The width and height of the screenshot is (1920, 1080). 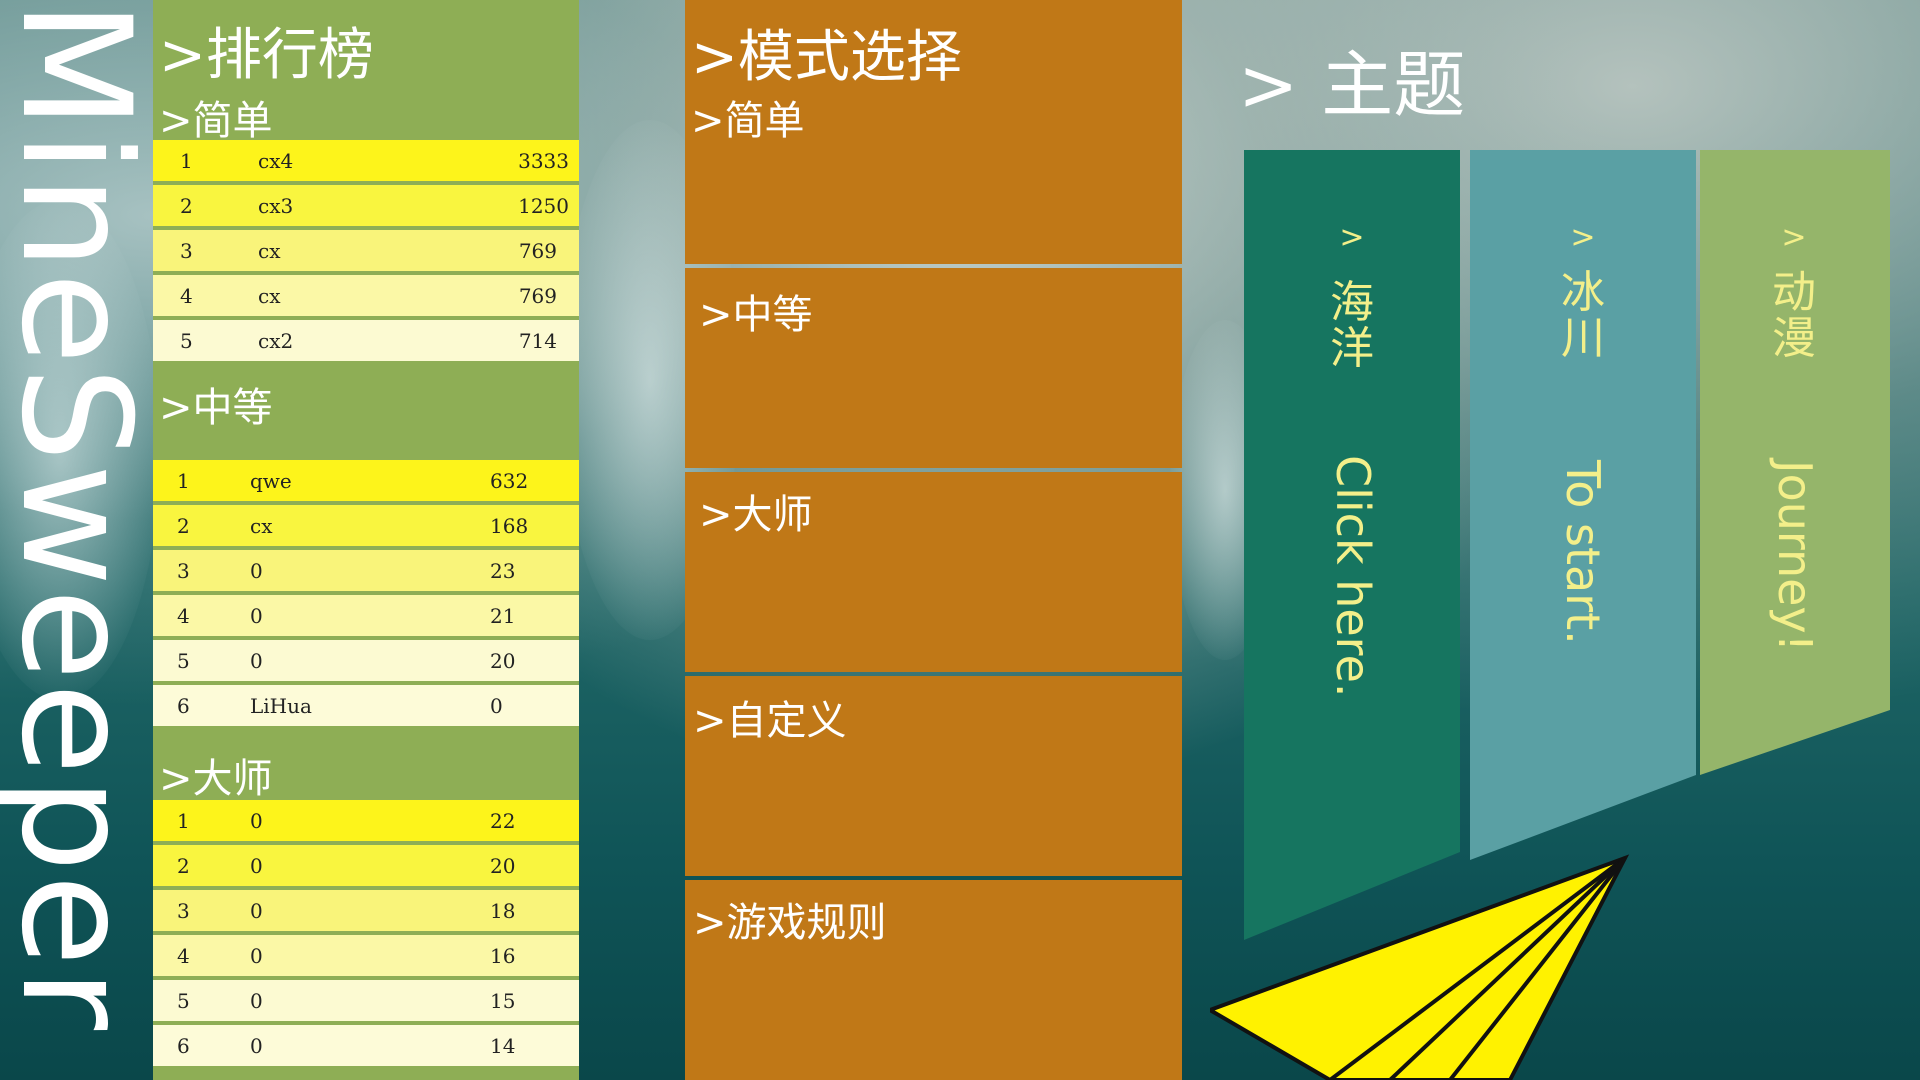 I want to click on leaderboard-table-master: 1 0 22 2 0 20 3 0 18 4 0 16 5 0 15 6 0 14, so click(x=366, y=935).